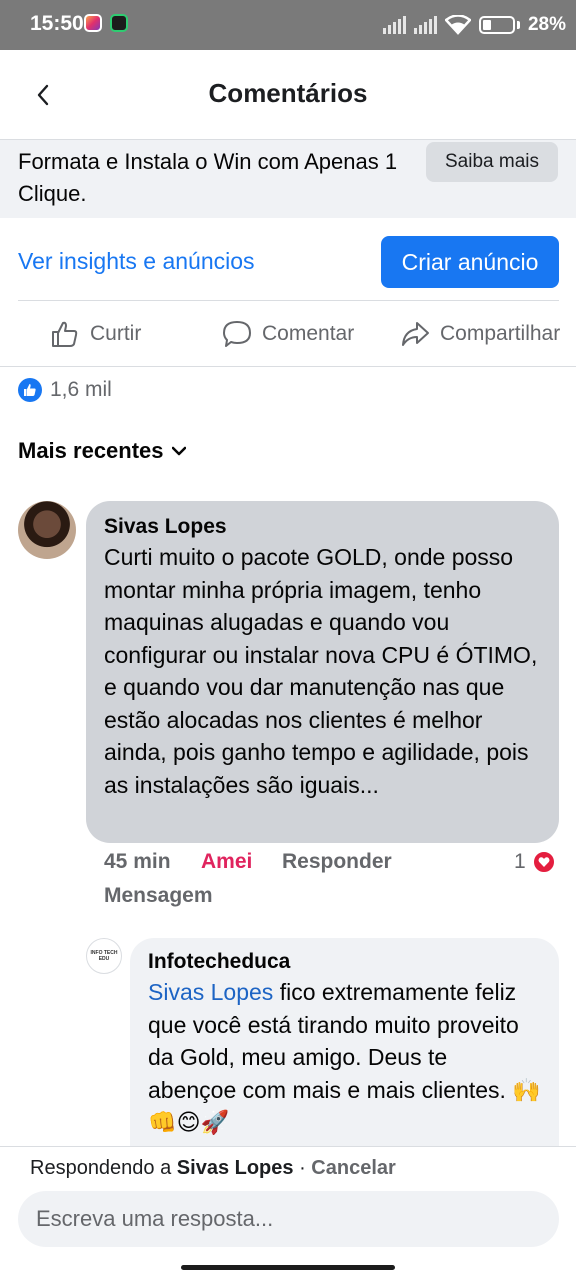 The image size is (576, 1280). I want to click on header: Comentários, so click(288, 95).